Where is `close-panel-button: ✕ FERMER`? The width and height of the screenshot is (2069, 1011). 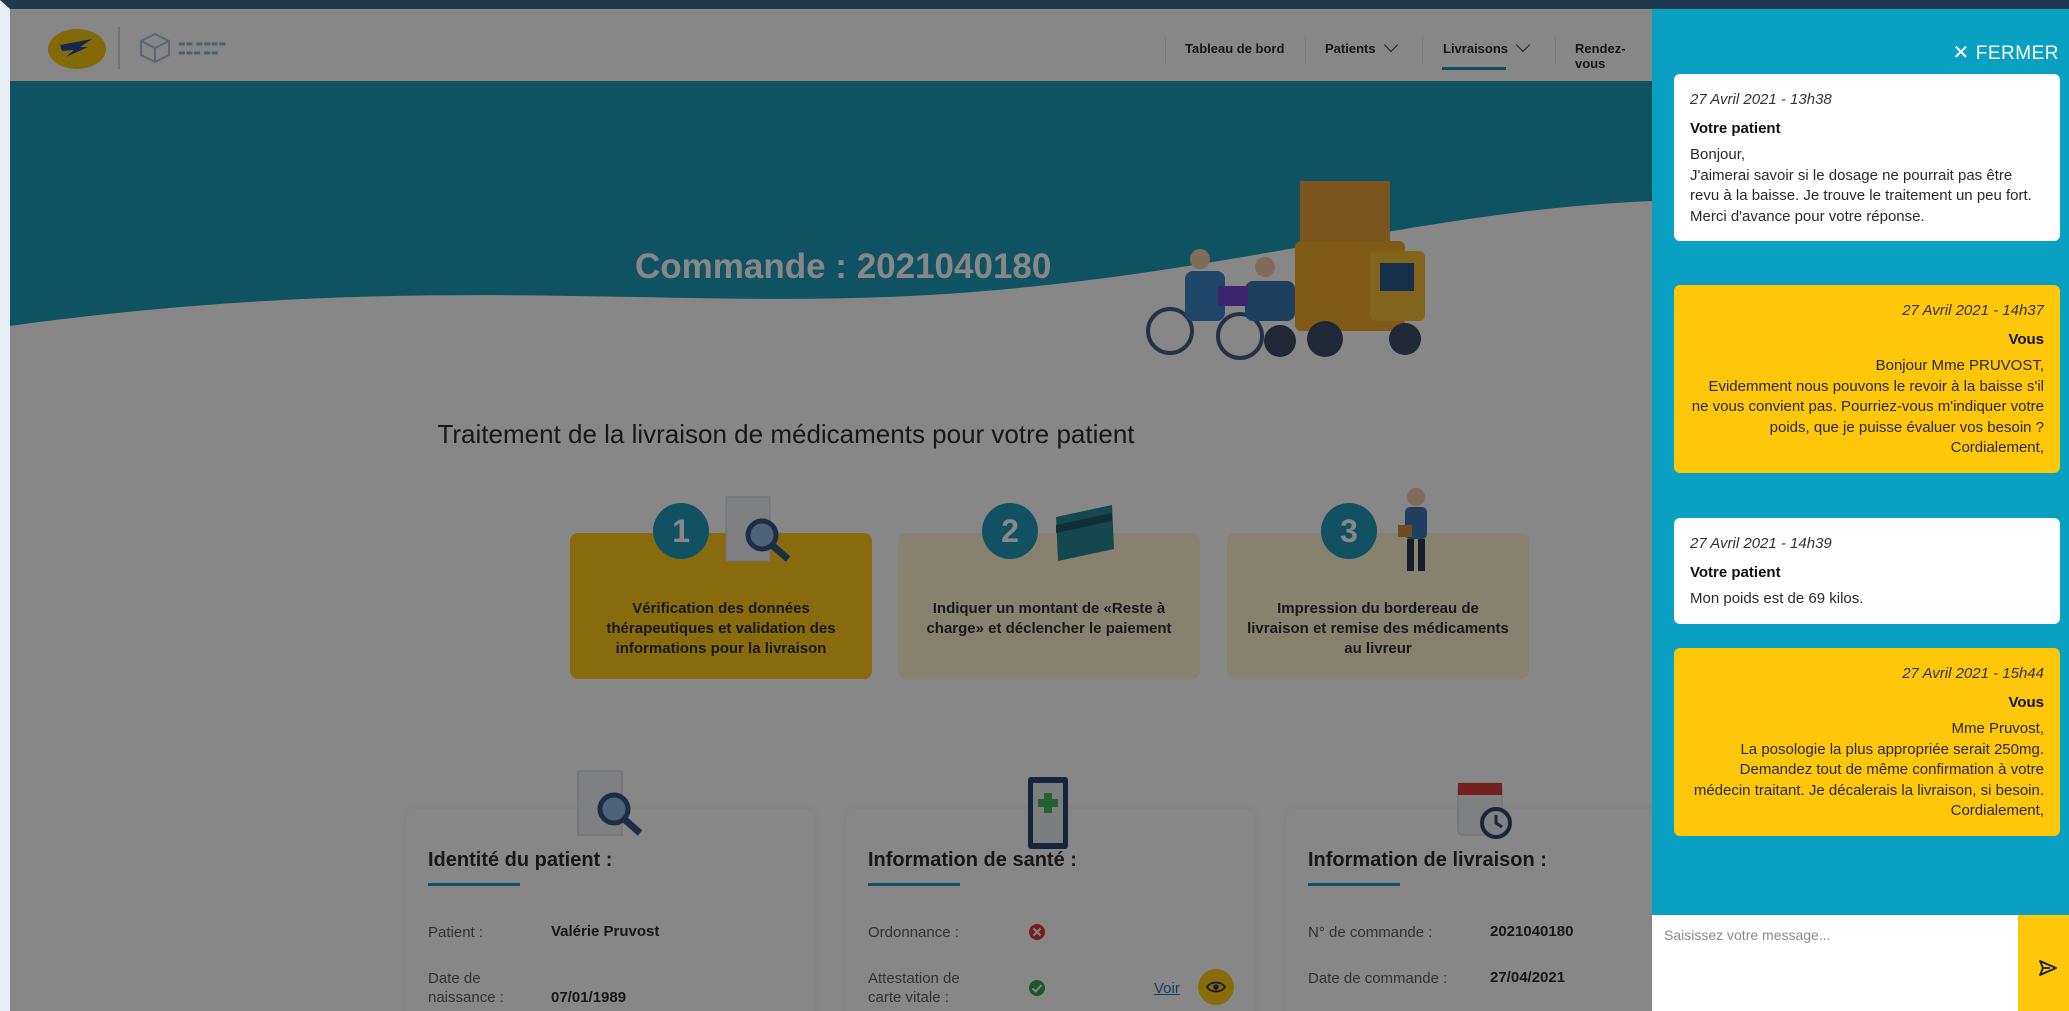 close-panel-button: ✕ FERMER is located at coordinates (2006, 52).